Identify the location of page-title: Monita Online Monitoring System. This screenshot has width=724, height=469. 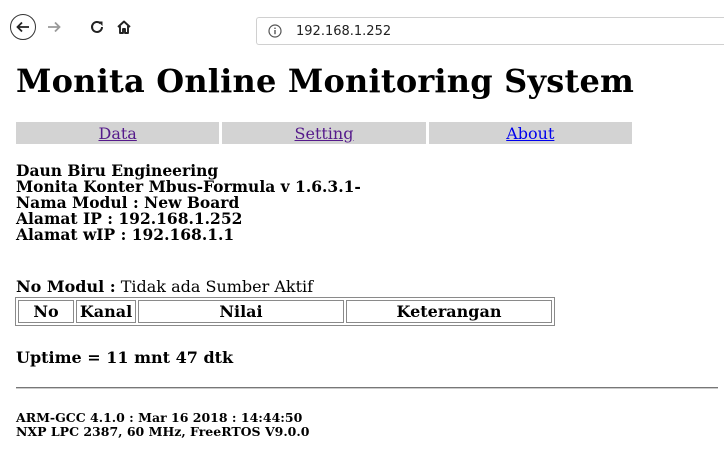
(325, 81).